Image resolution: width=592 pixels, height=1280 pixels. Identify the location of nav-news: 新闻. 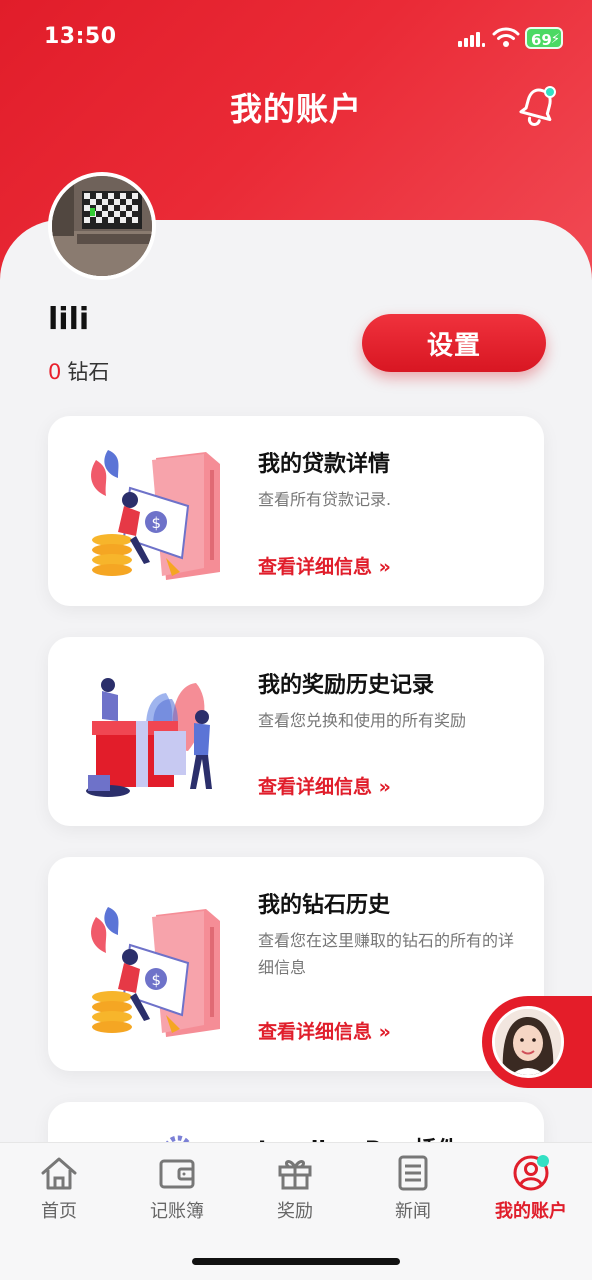
(413, 1189).